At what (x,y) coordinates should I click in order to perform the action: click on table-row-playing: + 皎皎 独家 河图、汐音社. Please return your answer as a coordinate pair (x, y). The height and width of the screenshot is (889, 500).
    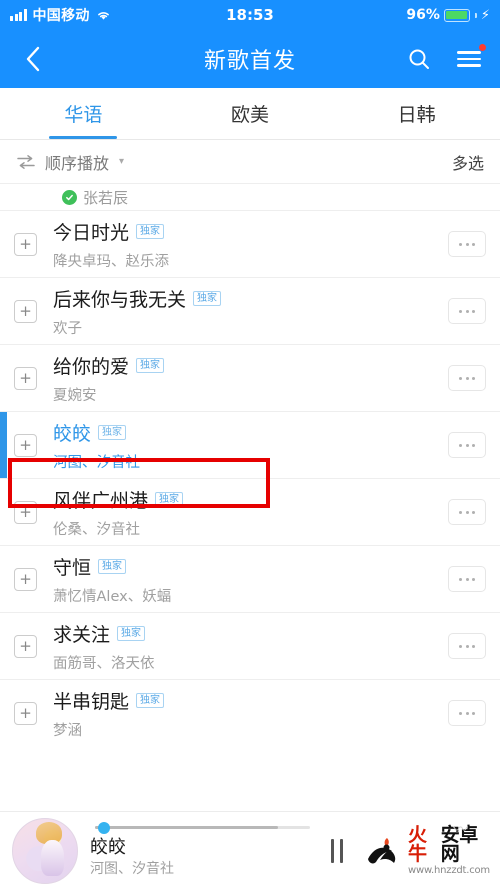
    Looking at the image, I should click on (250, 444).